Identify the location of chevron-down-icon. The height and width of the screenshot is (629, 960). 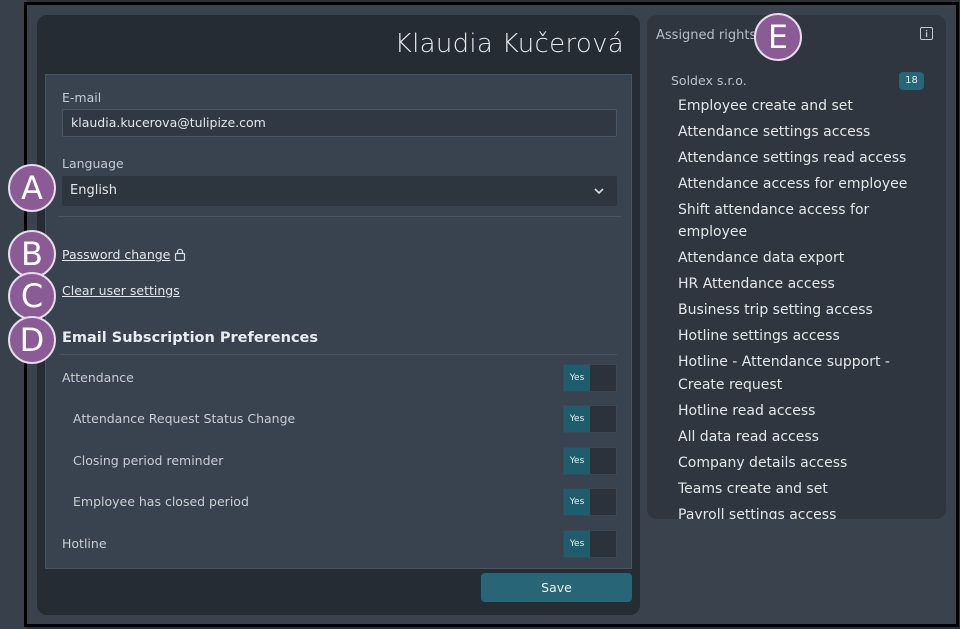
(599, 191).